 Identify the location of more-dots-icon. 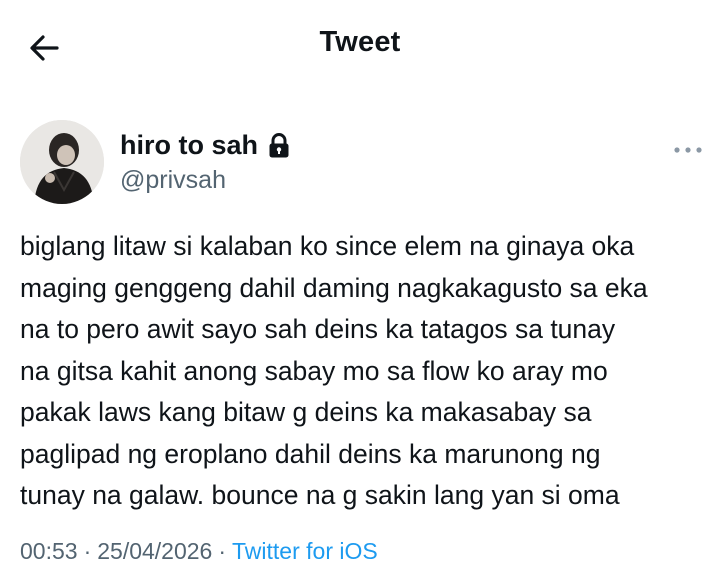
(688, 150).